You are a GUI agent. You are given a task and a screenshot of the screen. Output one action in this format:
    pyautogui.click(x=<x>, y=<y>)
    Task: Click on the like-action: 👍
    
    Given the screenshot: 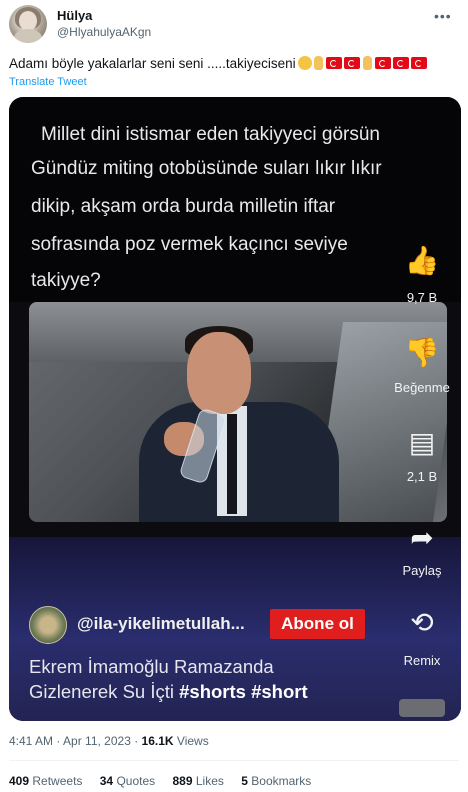 What is the action you would take?
    pyautogui.click(x=422, y=261)
    